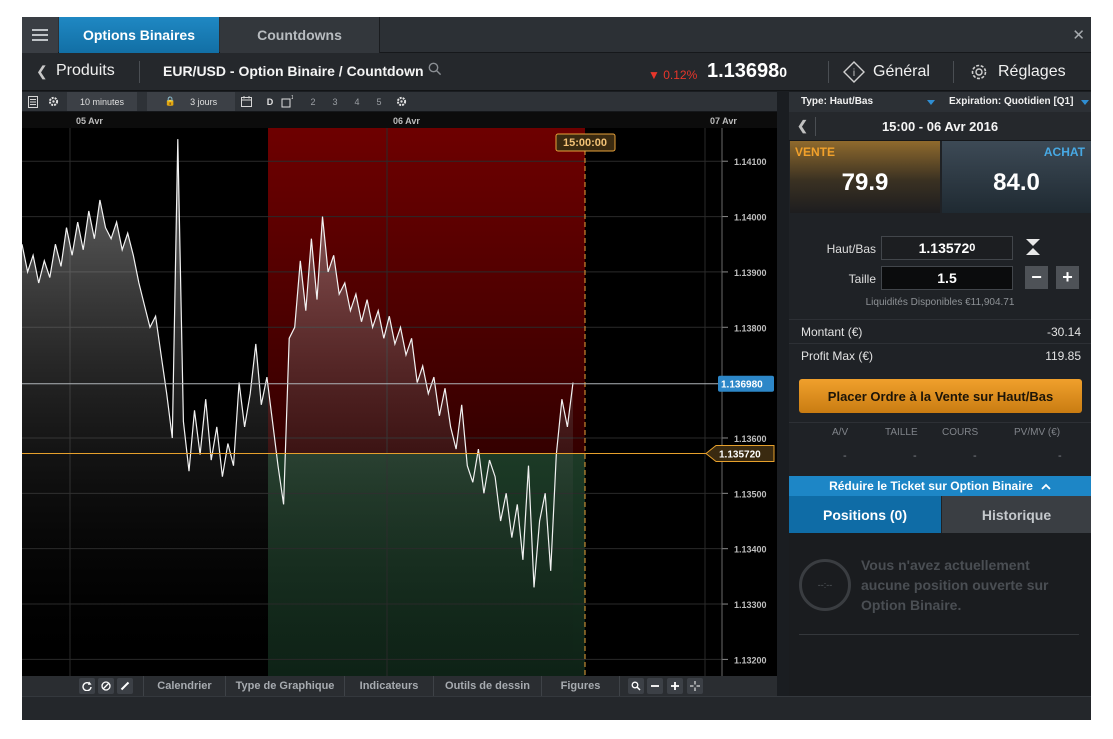  I want to click on general-button: i Général, so click(886, 72).